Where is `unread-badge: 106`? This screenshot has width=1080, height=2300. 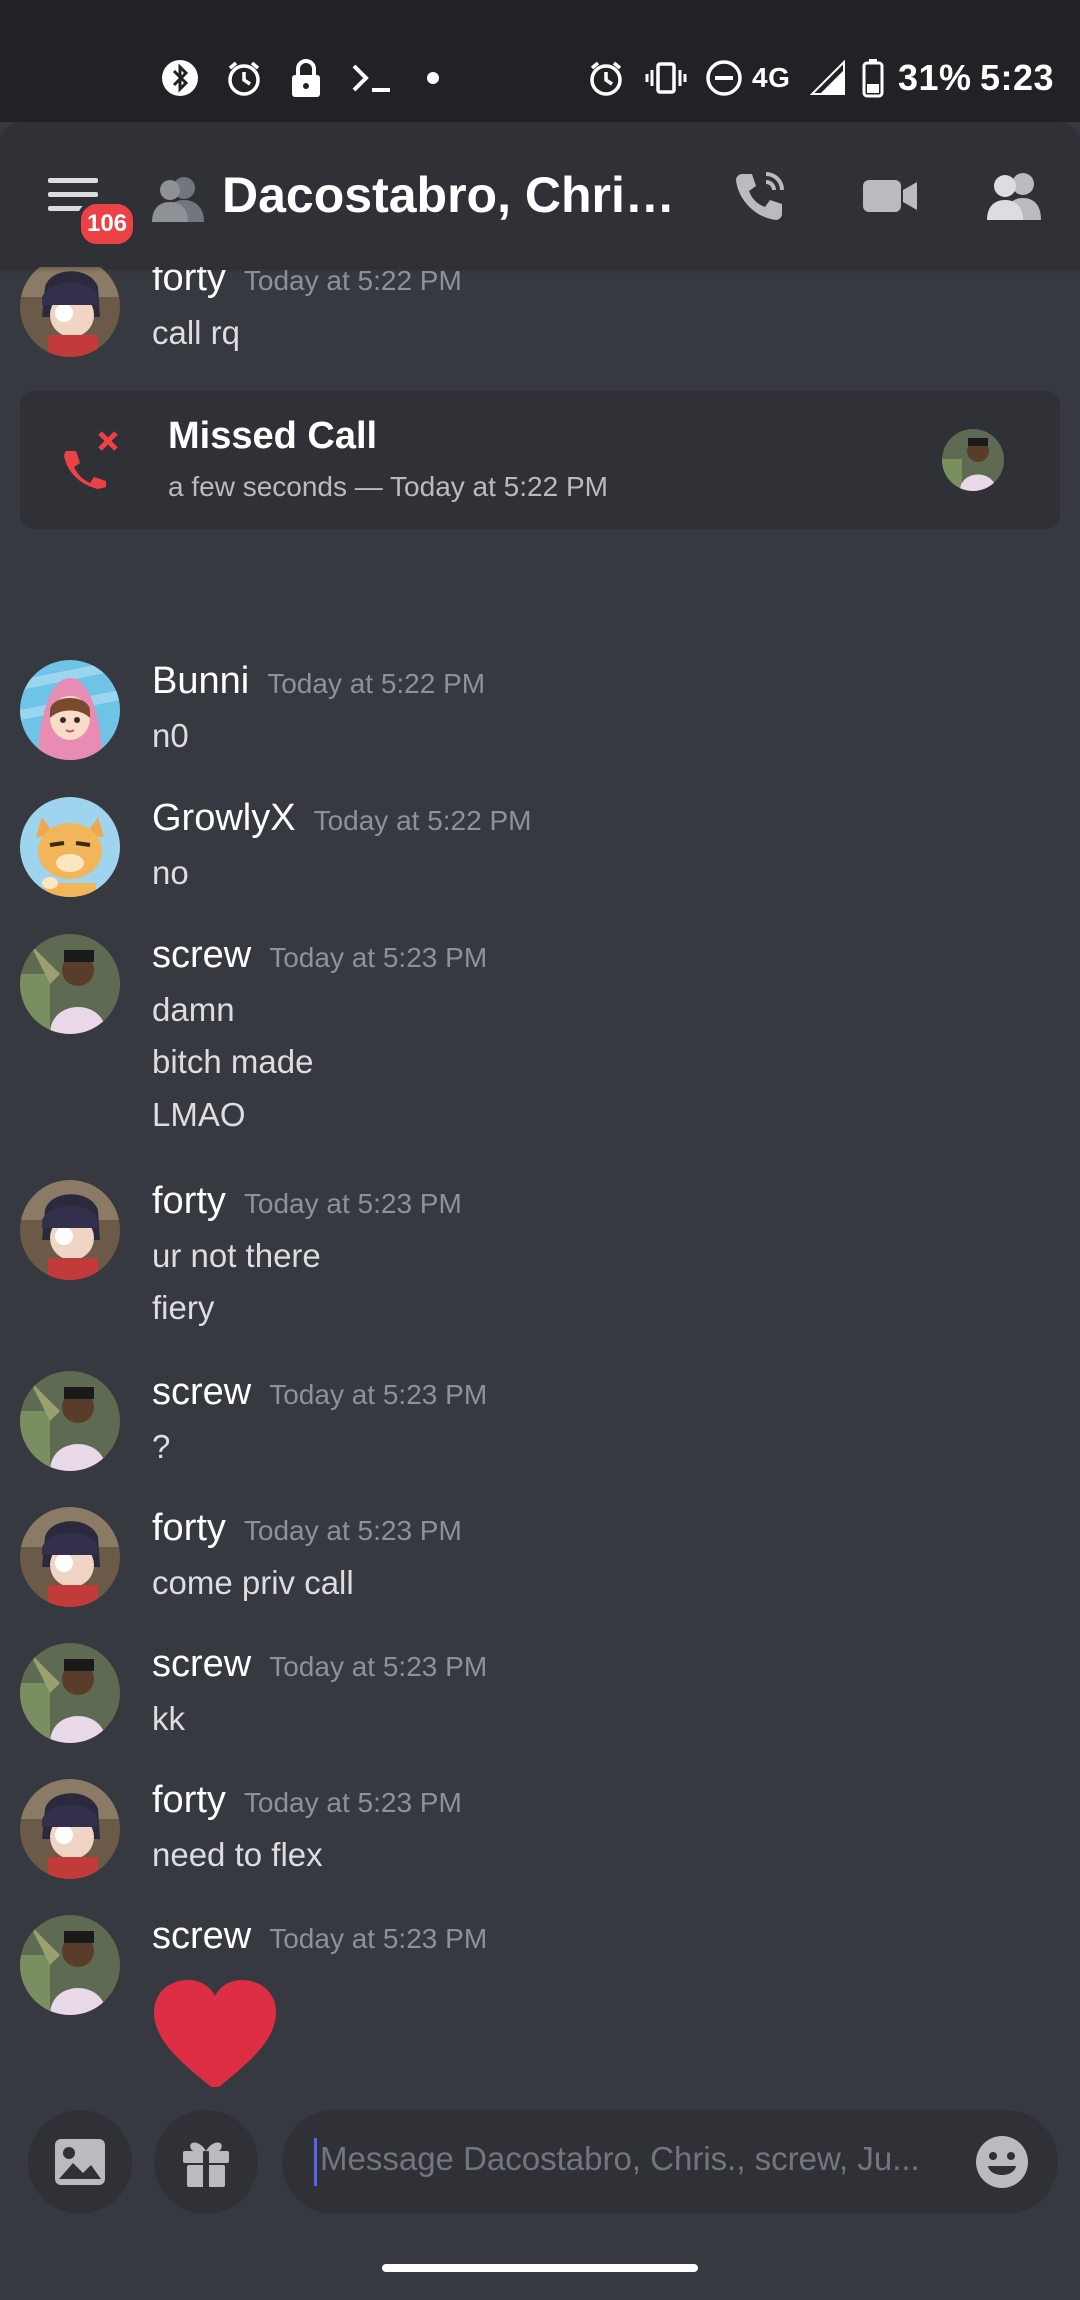
unread-badge: 106 is located at coordinates (107, 224).